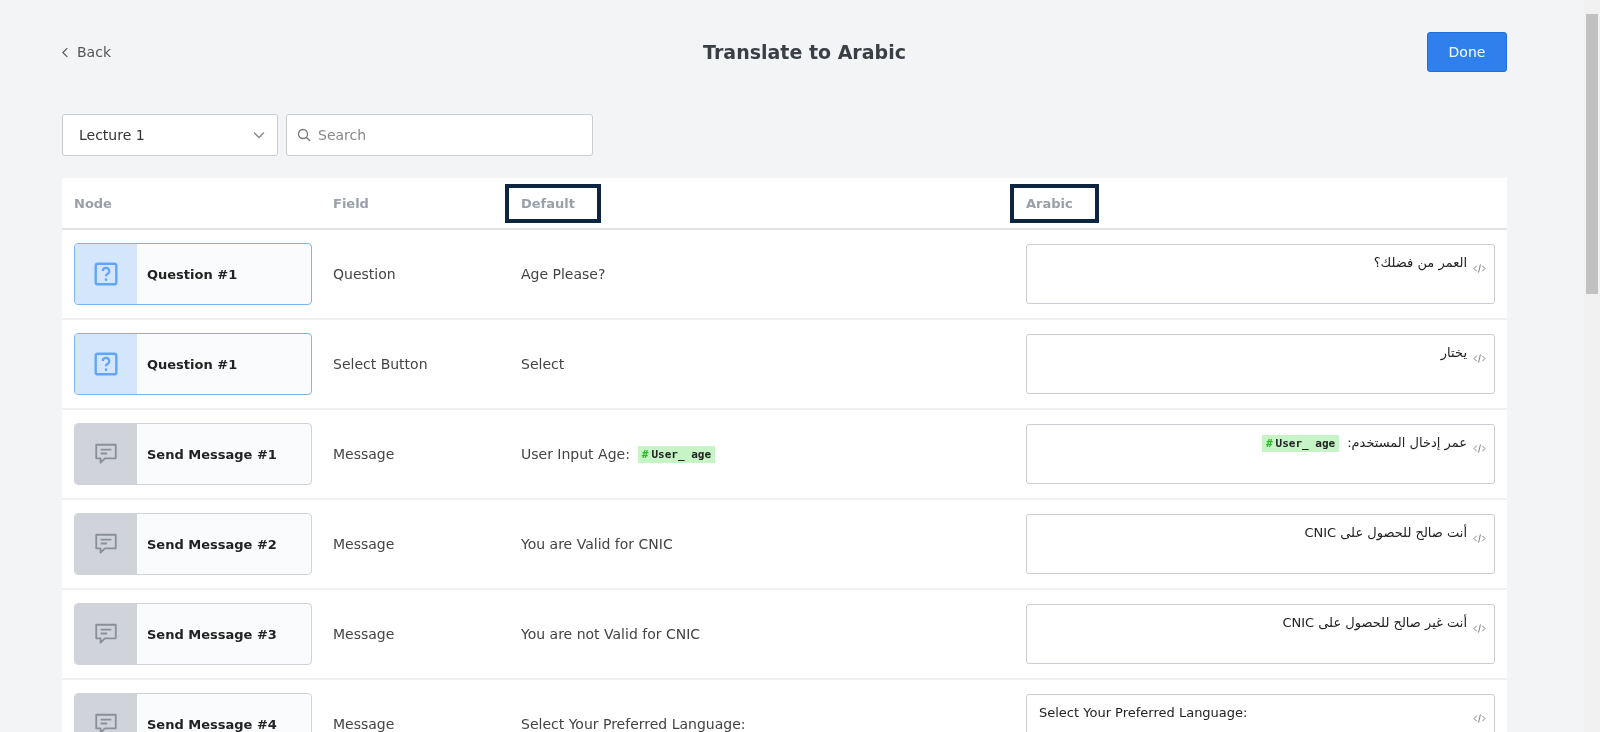 The image size is (1600, 732). What do you see at coordinates (193, 634) in the screenshot?
I see `node-card: Send Message #3` at bounding box center [193, 634].